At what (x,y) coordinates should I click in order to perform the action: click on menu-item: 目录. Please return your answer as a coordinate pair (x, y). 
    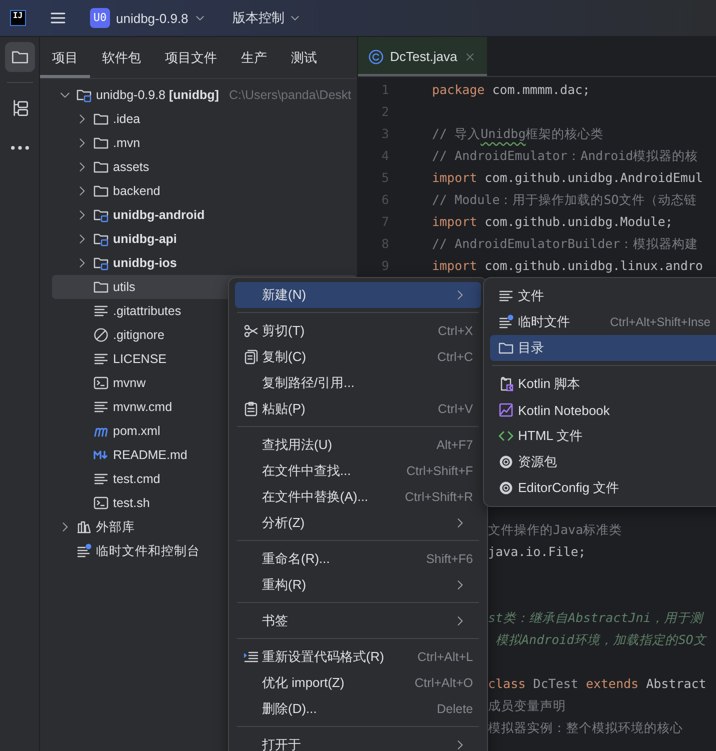
    Looking at the image, I should click on (603, 348).